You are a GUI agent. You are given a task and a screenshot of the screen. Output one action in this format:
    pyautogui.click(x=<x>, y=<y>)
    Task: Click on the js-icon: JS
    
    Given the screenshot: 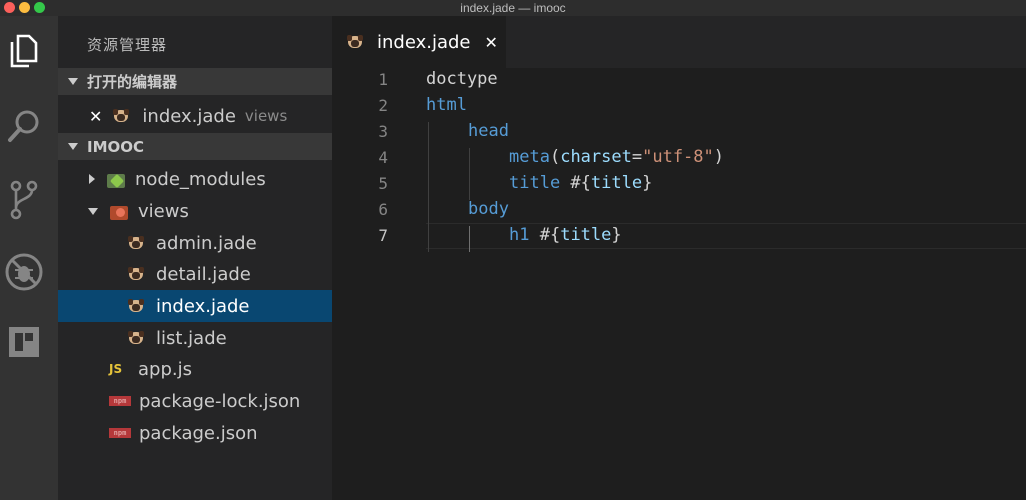 What is the action you would take?
    pyautogui.click(x=116, y=369)
    